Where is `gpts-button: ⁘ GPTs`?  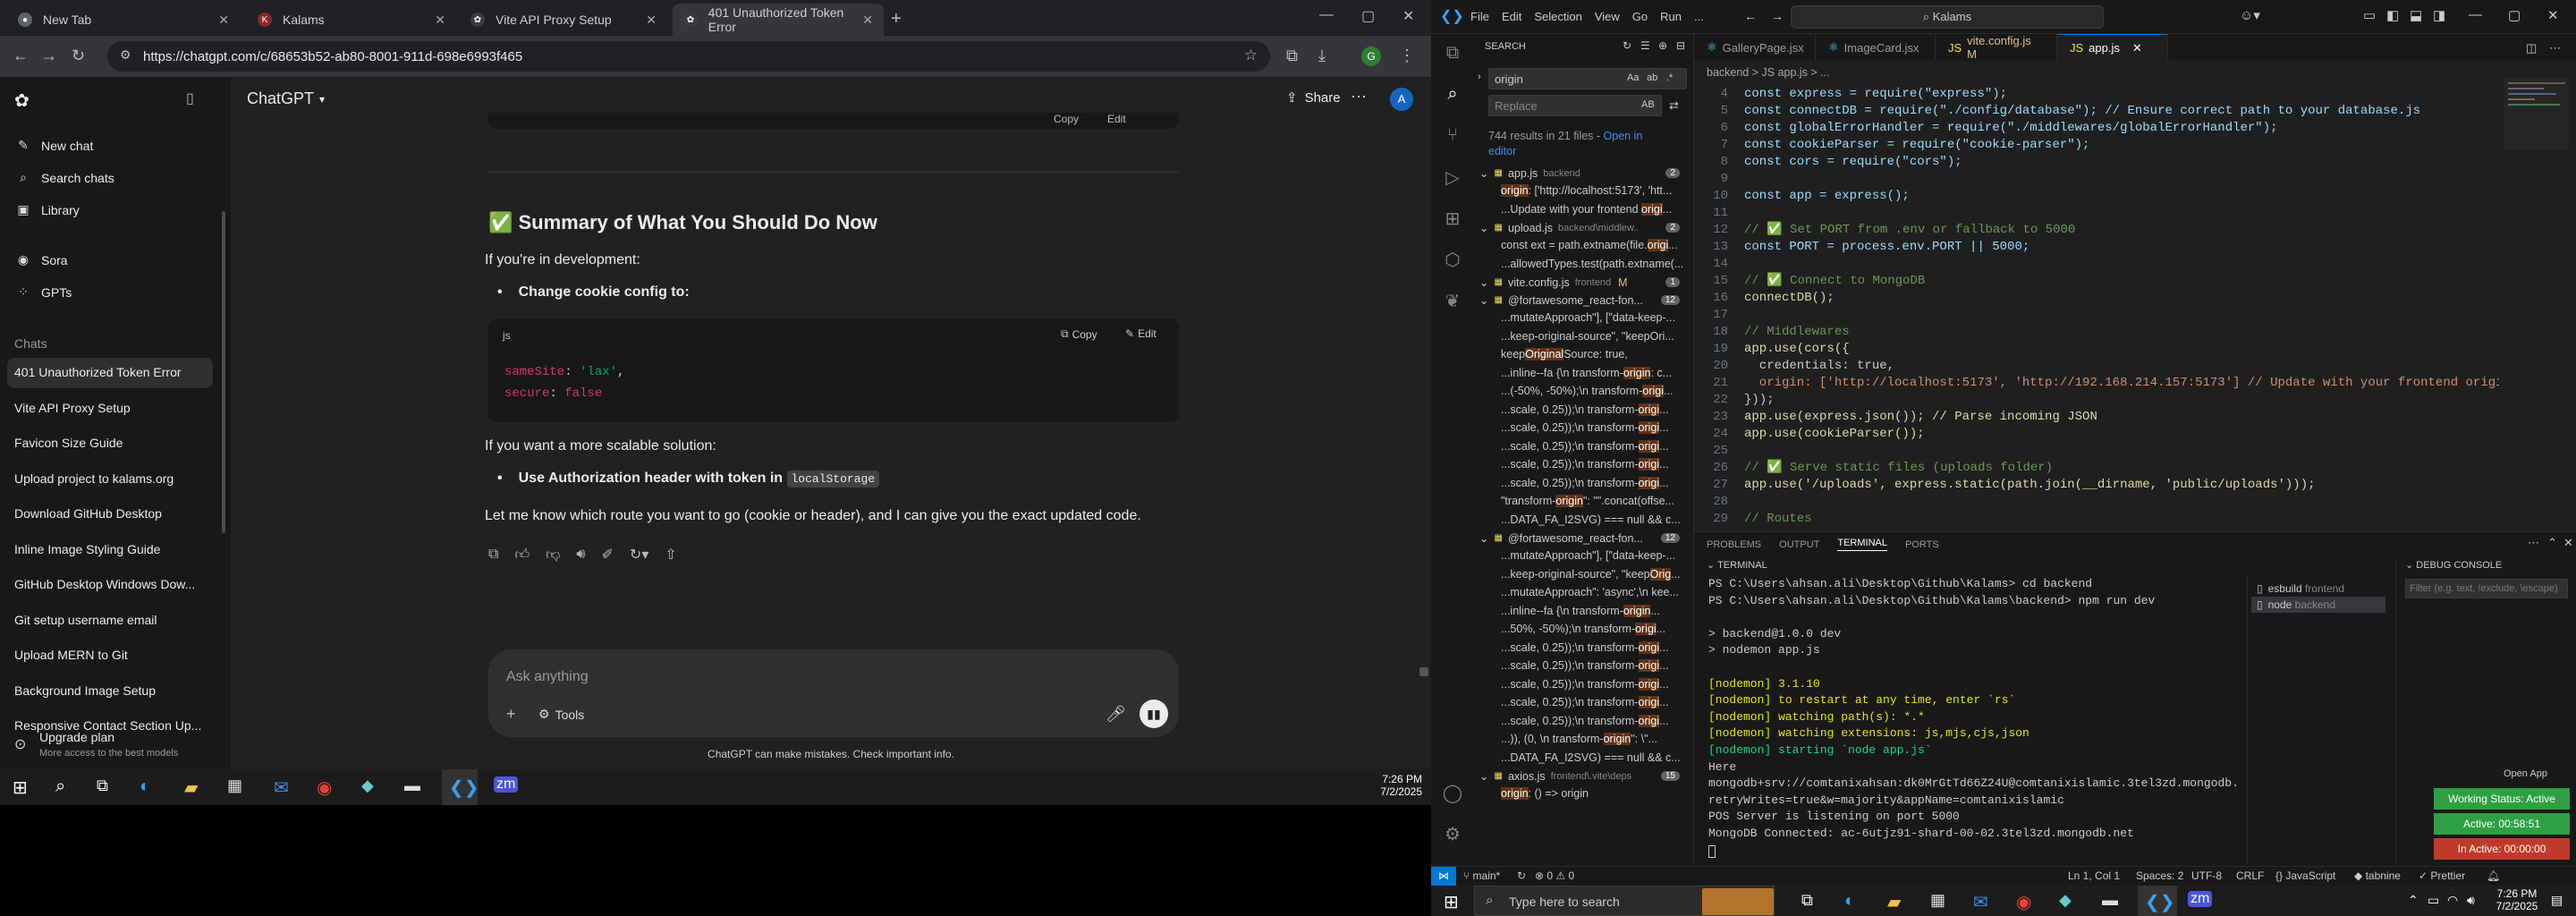 gpts-button: ⁘ GPTs is located at coordinates (43, 292).